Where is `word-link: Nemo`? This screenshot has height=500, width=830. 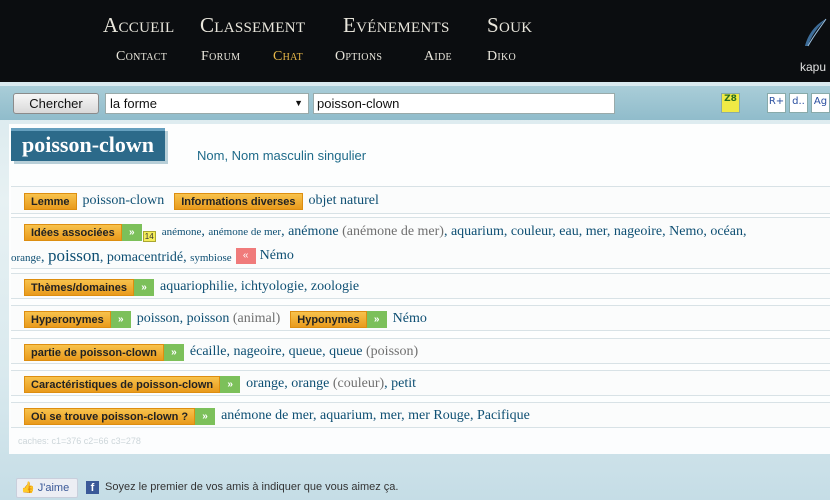
word-link: Nemo is located at coordinates (686, 231).